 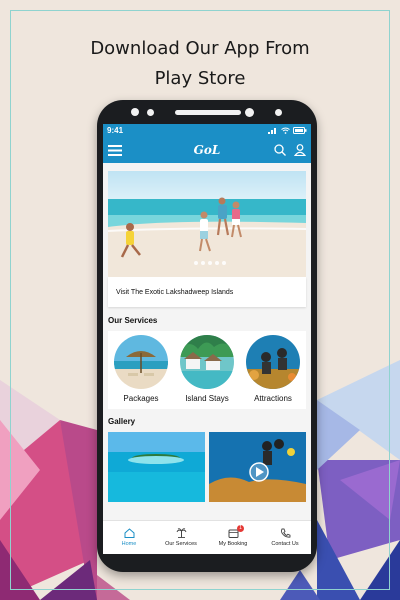 I want to click on nav-contact-us: Contact Us, so click(x=285, y=537).